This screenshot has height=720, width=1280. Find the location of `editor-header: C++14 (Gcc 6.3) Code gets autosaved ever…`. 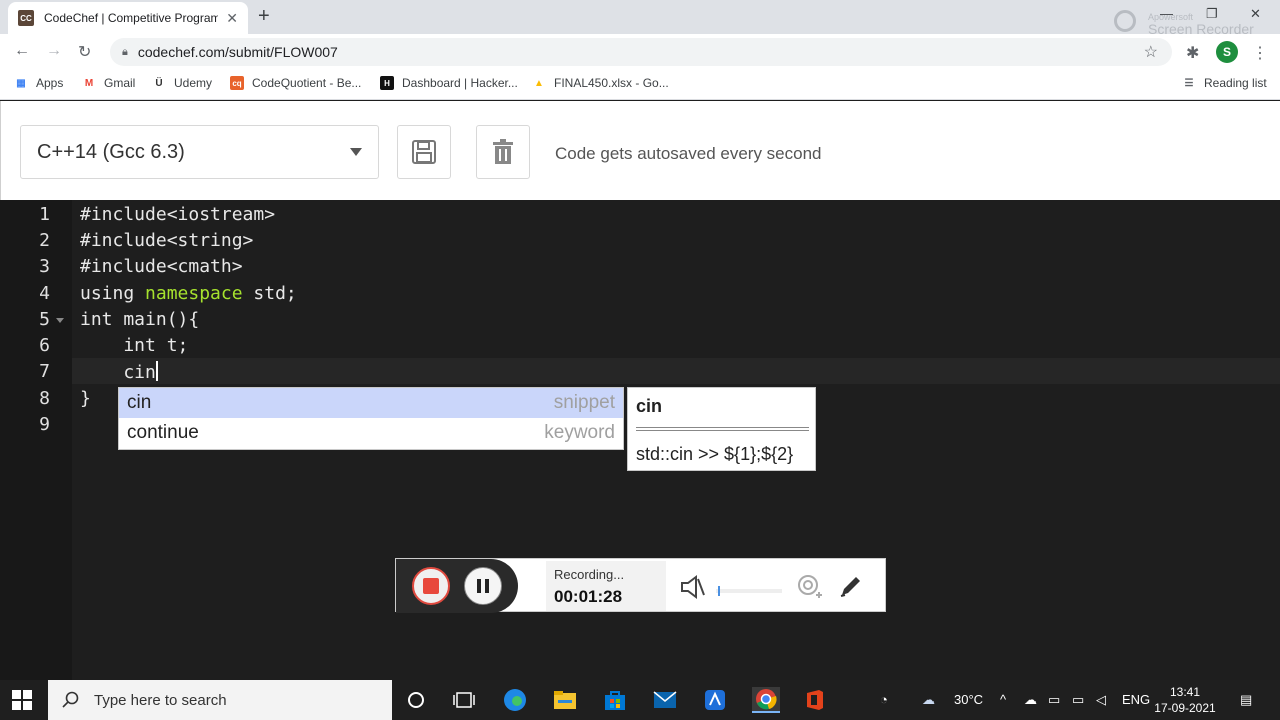

editor-header: C++14 (Gcc 6.3) Code gets autosaved ever… is located at coordinates (640, 150).